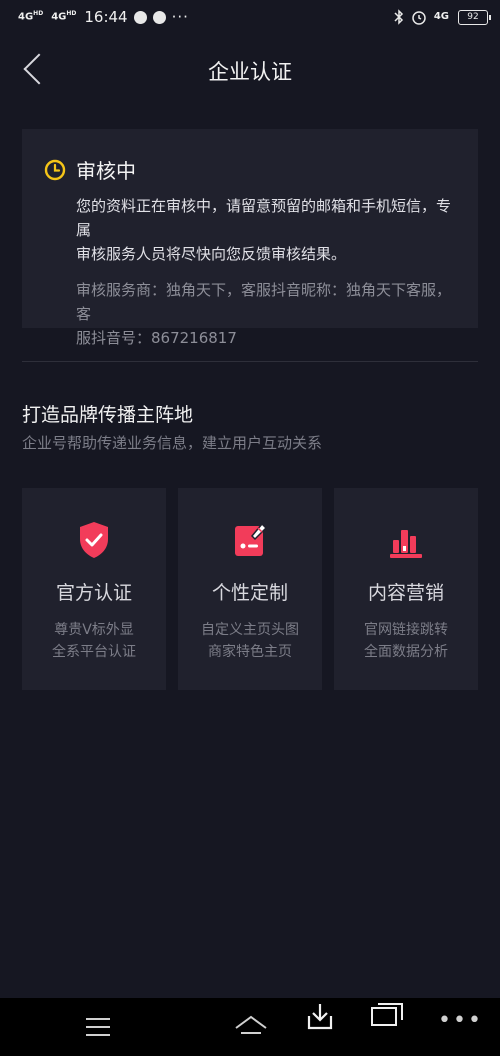 Image resolution: width=500 pixels, height=1056 pixels. What do you see at coordinates (406, 544) in the screenshot?
I see `bar-chart-icon` at bounding box center [406, 544].